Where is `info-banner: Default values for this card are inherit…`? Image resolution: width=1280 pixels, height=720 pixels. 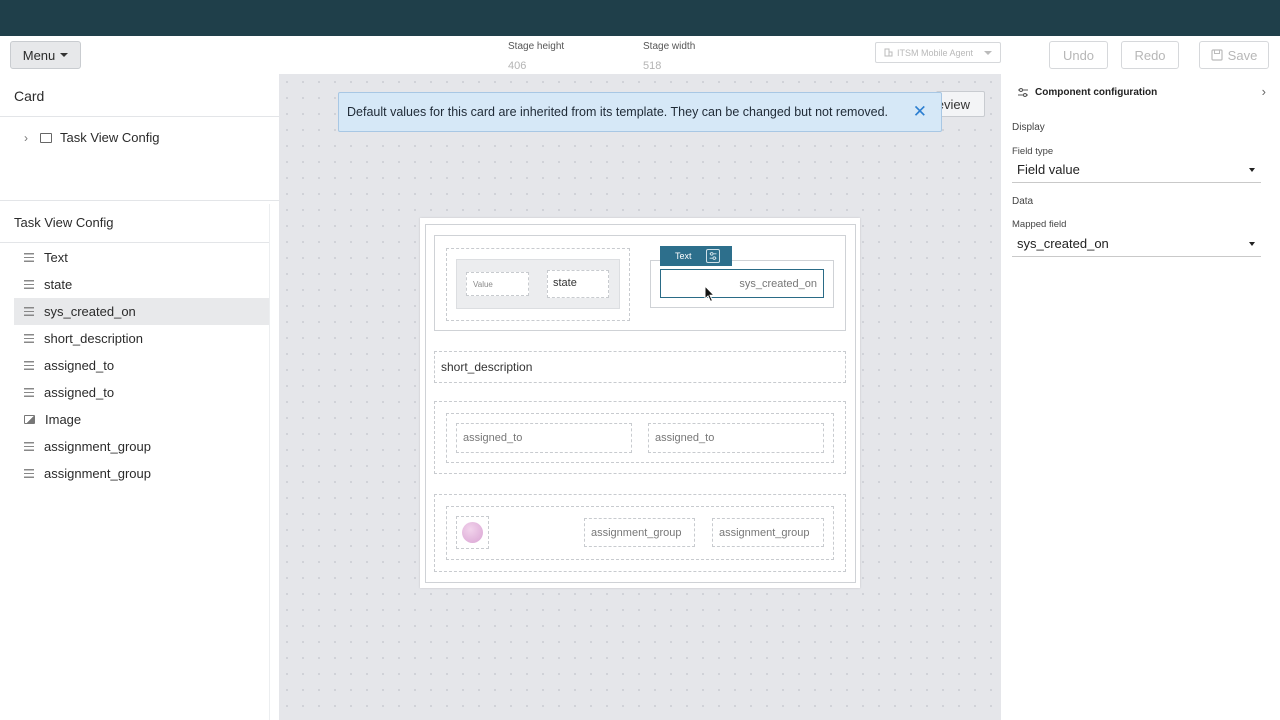
info-banner: Default values for this card are inherit… is located at coordinates (640, 112).